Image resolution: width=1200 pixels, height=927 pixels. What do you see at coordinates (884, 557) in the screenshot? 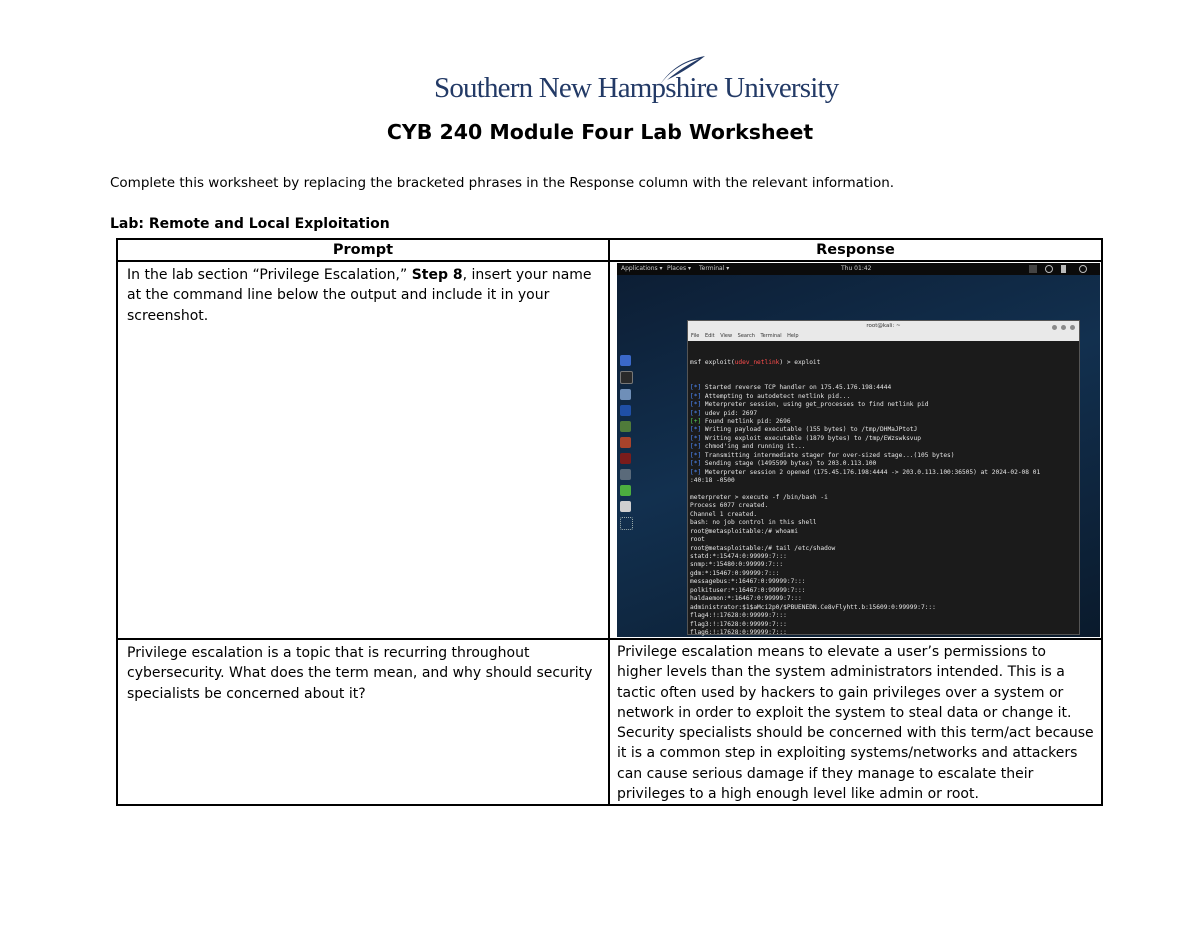
I see `terminal-line: statd:*:15474:0:99999:7:::` at bounding box center [884, 557].